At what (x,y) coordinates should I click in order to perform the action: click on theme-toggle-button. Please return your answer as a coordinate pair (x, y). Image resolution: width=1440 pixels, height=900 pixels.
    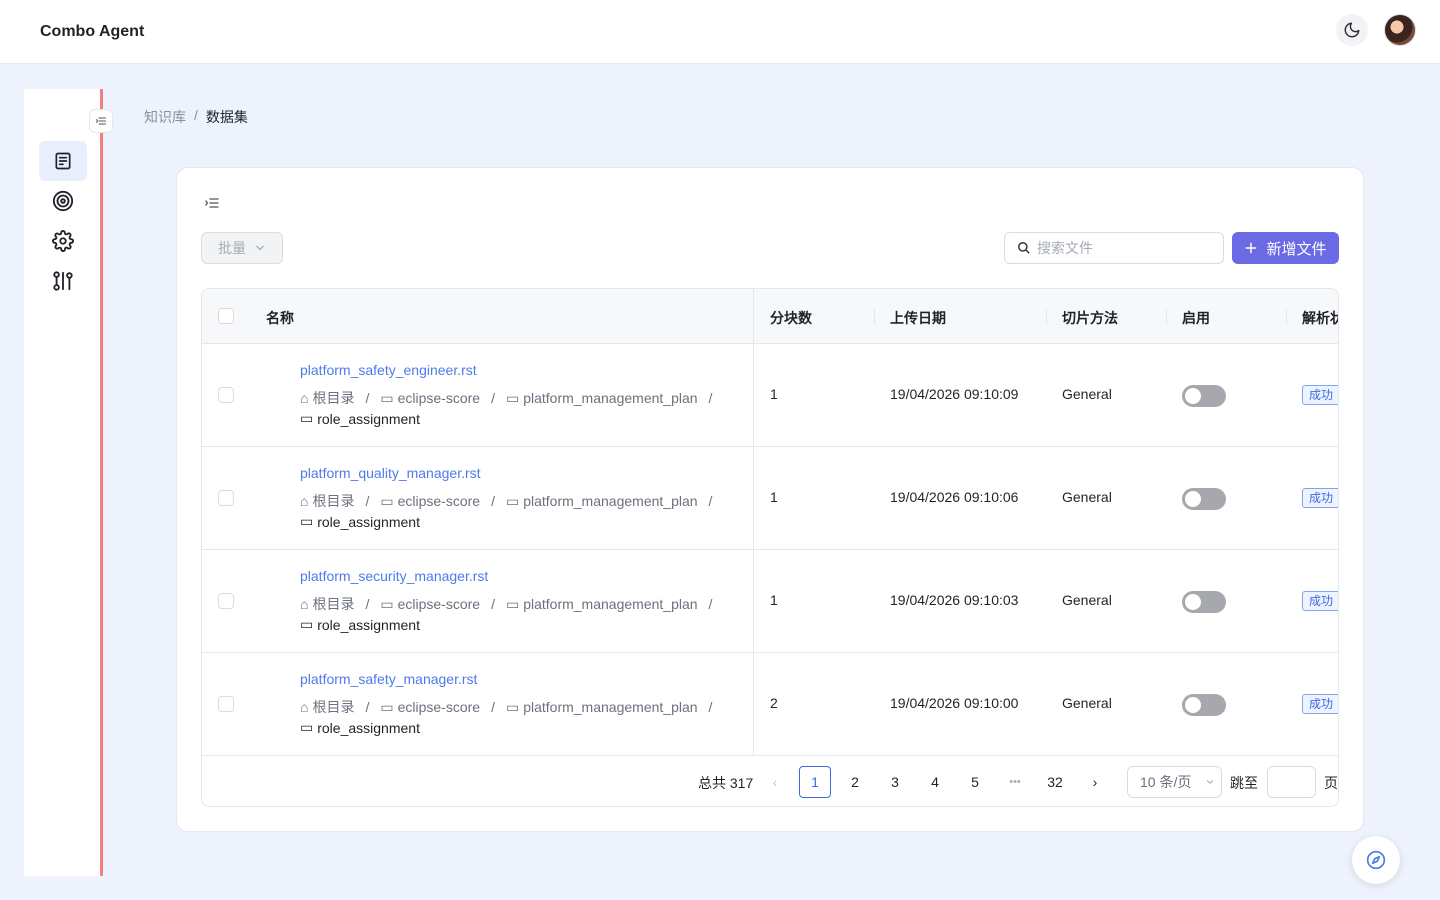
    Looking at the image, I should click on (1352, 30).